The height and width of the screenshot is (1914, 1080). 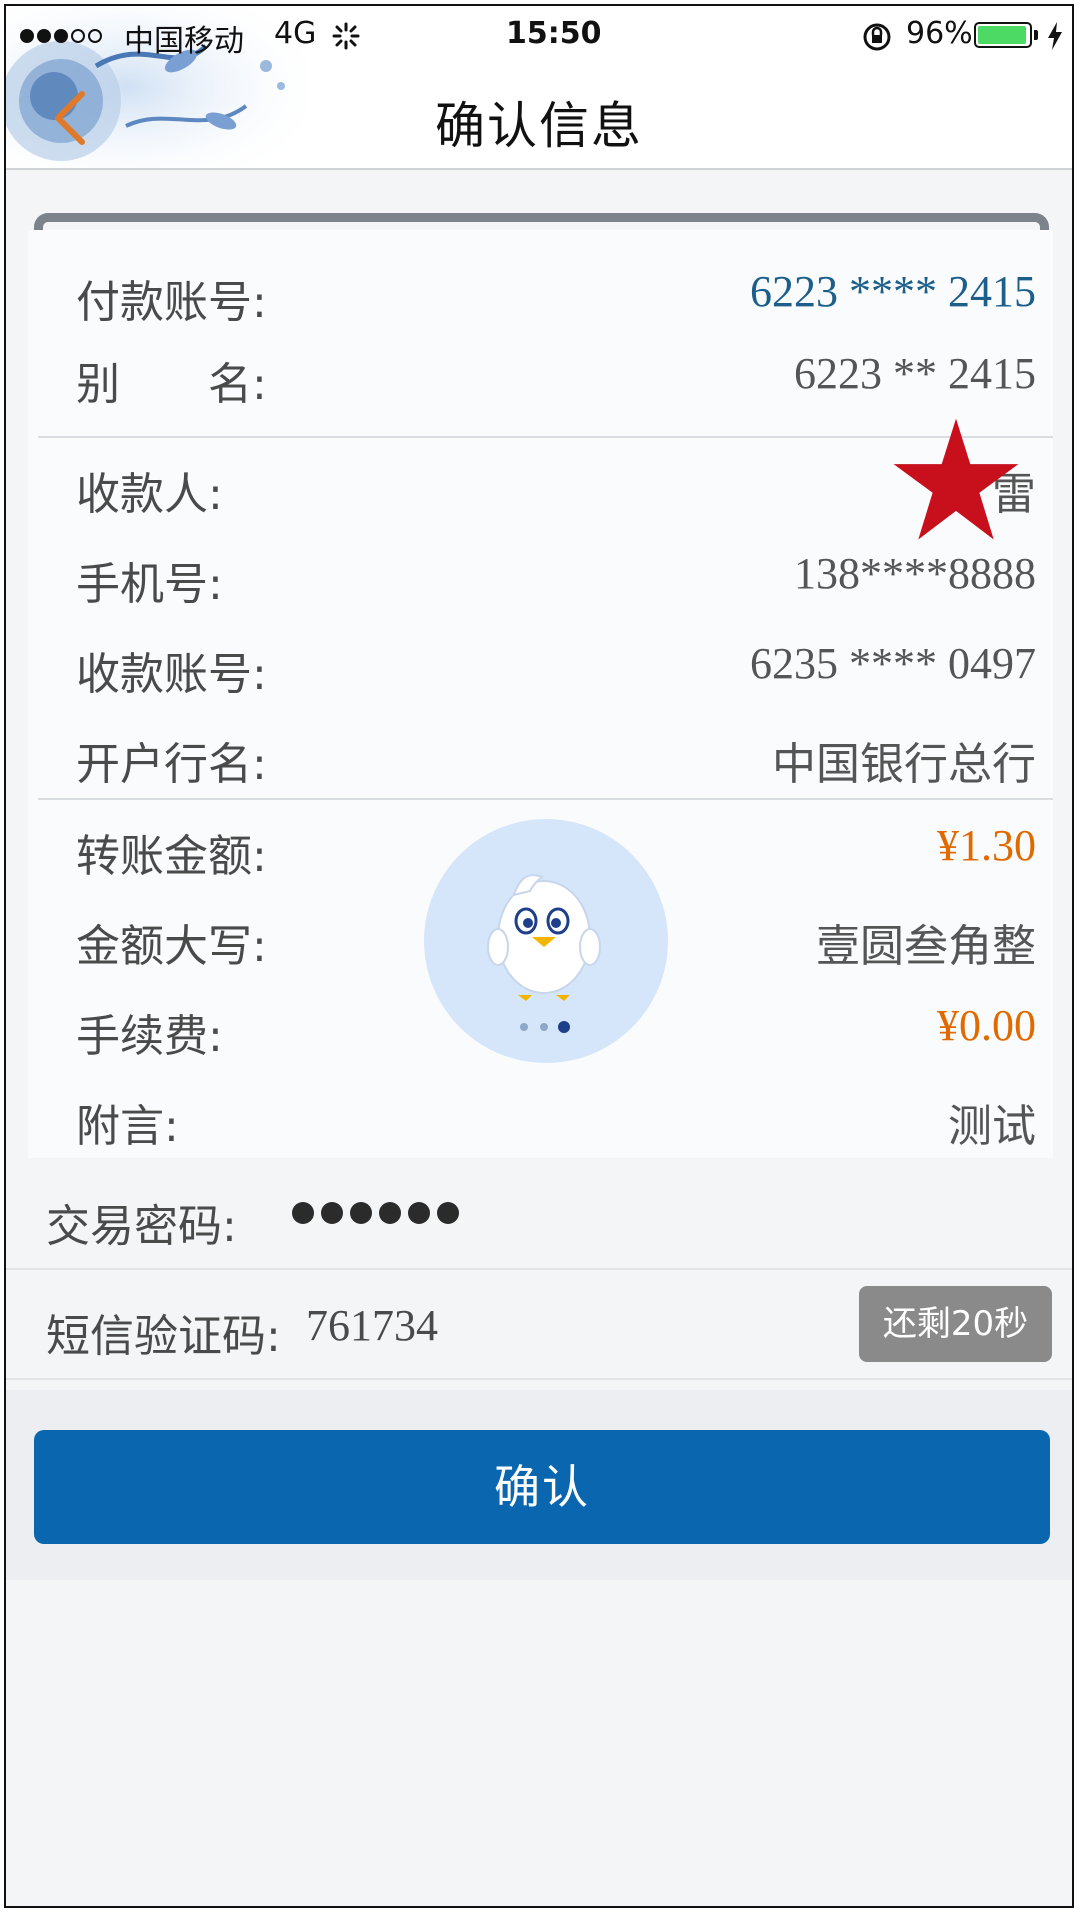 I want to click on bank-row: 开户行名: 中国银行总行, so click(x=556, y=759).